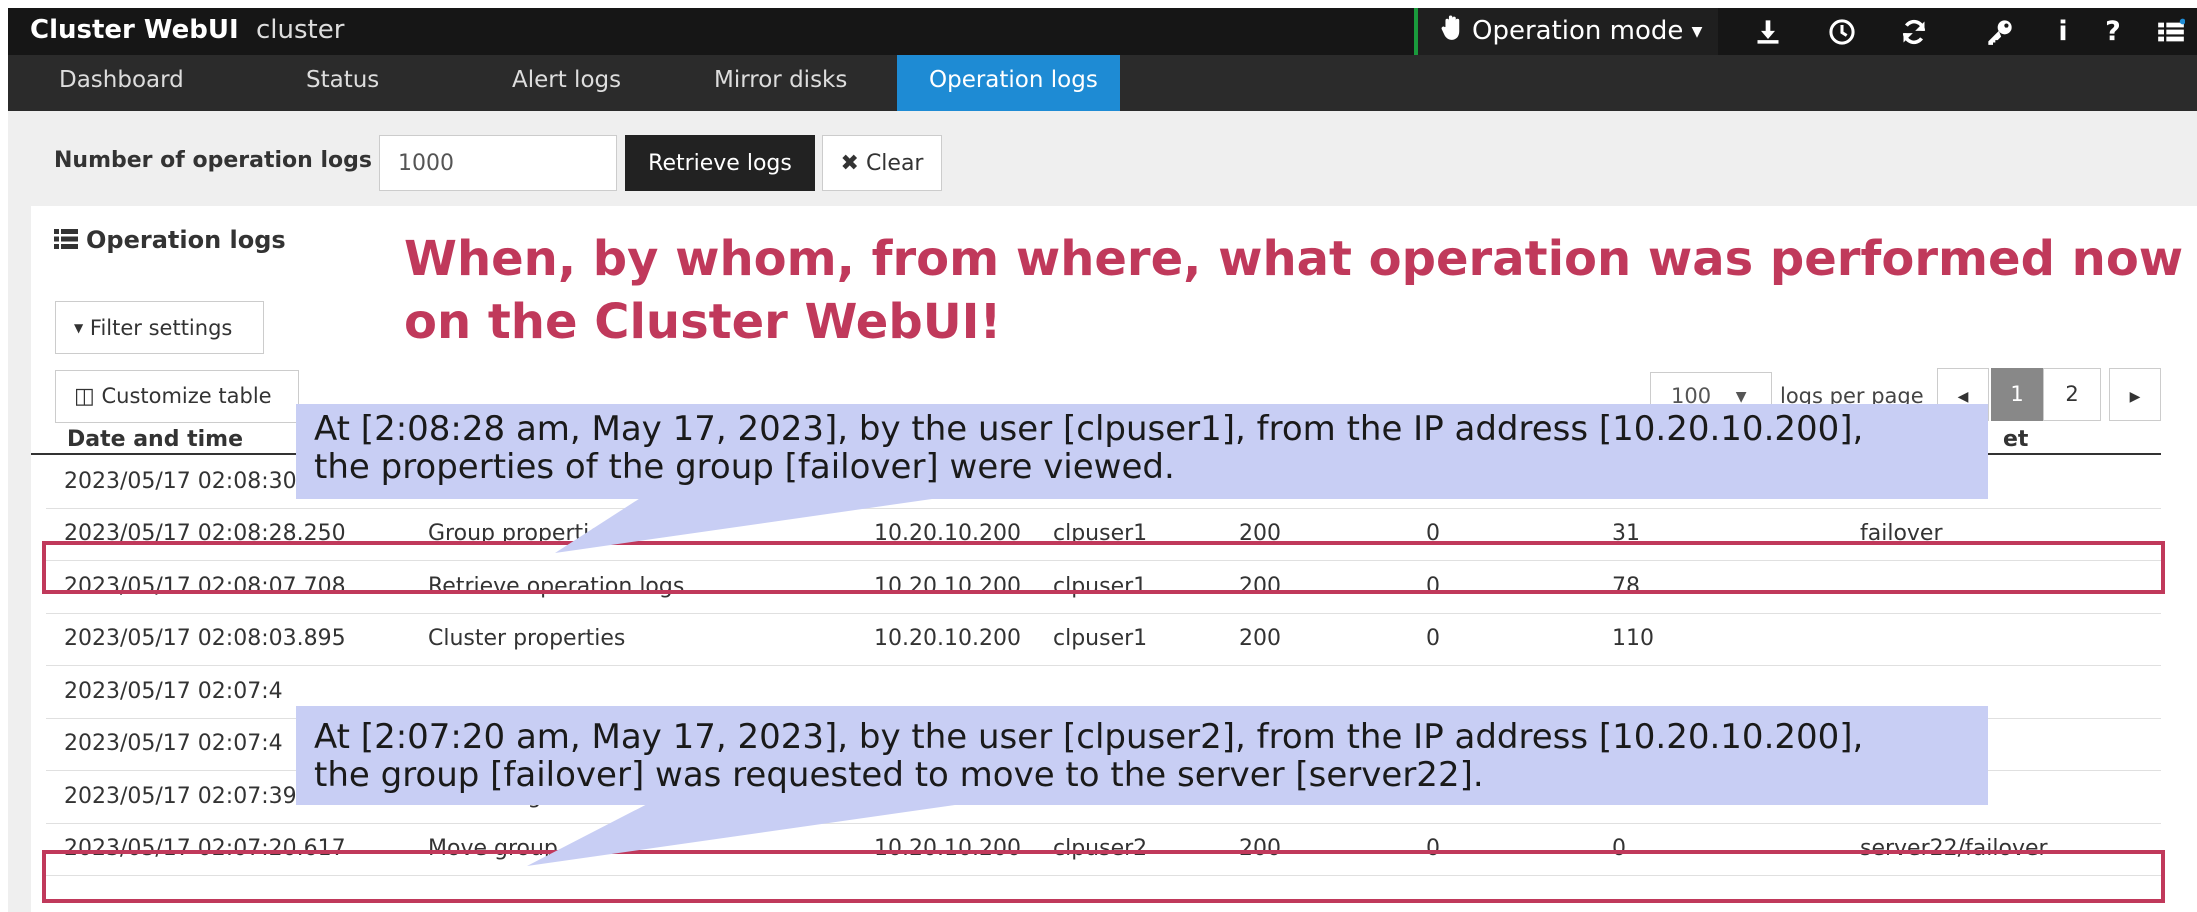 The height and width of the screenshot is (912, 2197). What do you see at coordinates (1626, 533) in the screenshot?
I see `cell-time: 31` at bounding box center [1626, 533].